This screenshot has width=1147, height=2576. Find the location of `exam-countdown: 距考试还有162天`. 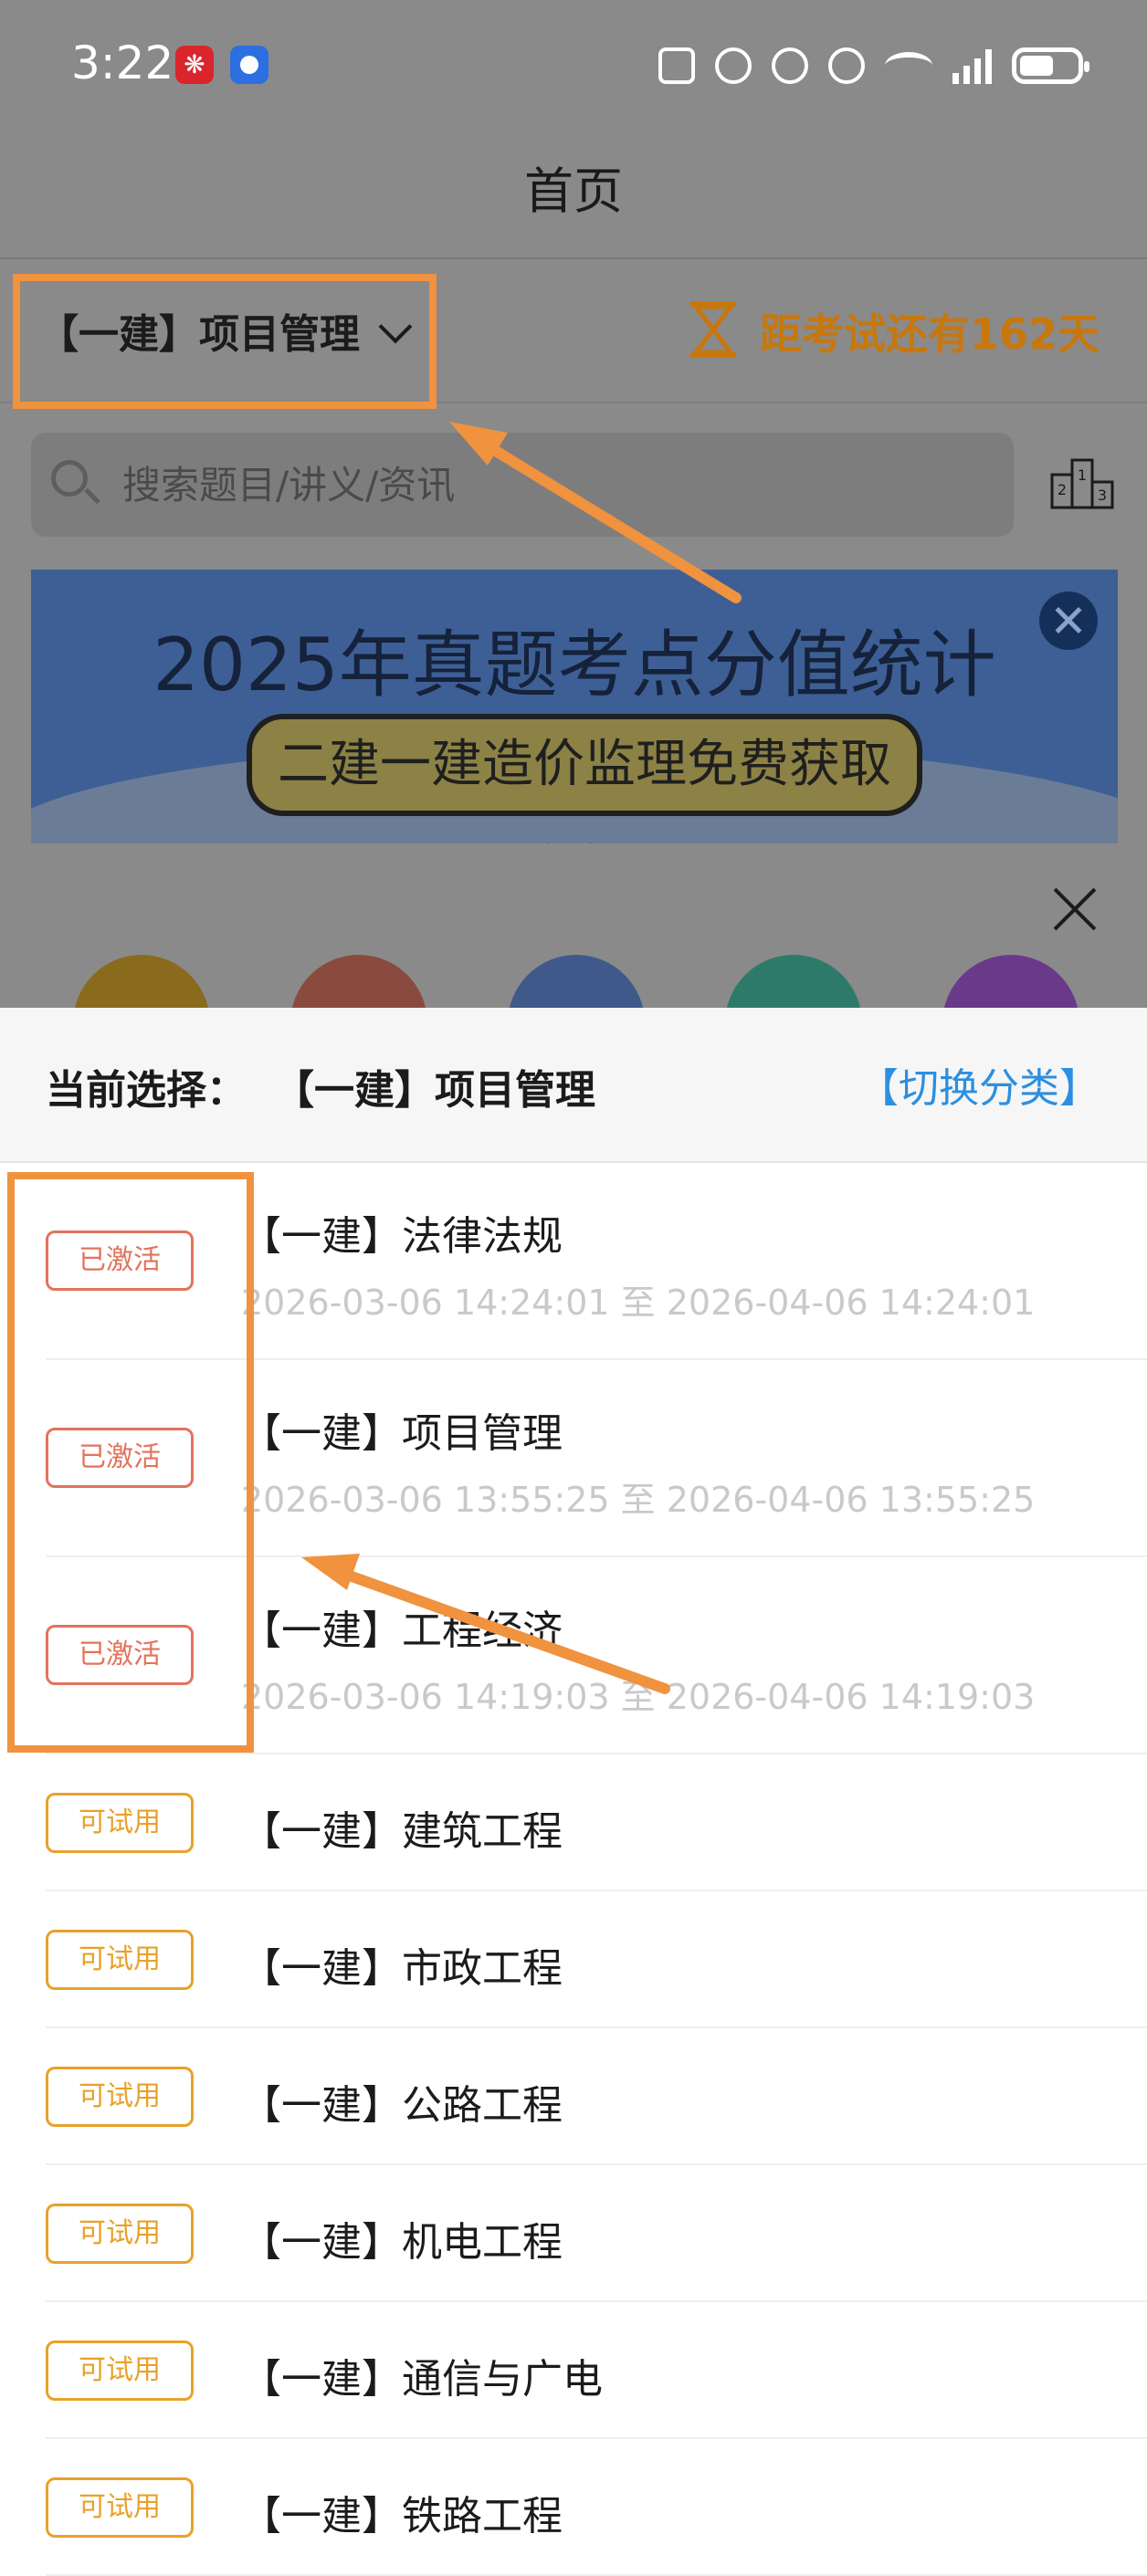

exam-countdown: 距考试还有162天 is located at coordinates (930, 334).